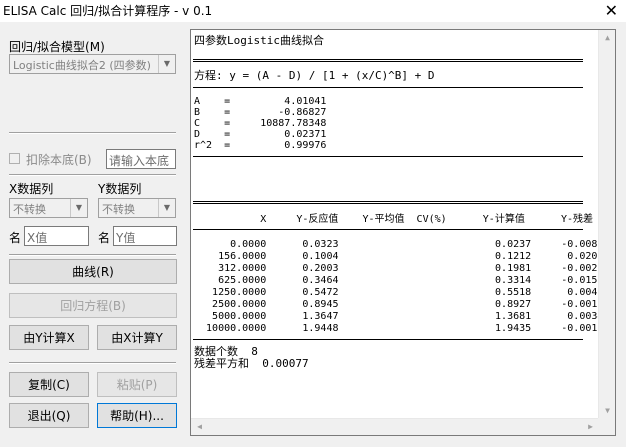 The width and height of the screenshot is (626, 447). What do you see at coordinates (399, 328) in the screenshot?
I see `table-row: 10000.0000 1.9448 1.9435 -0.0013` at bounding box center [399, 328].